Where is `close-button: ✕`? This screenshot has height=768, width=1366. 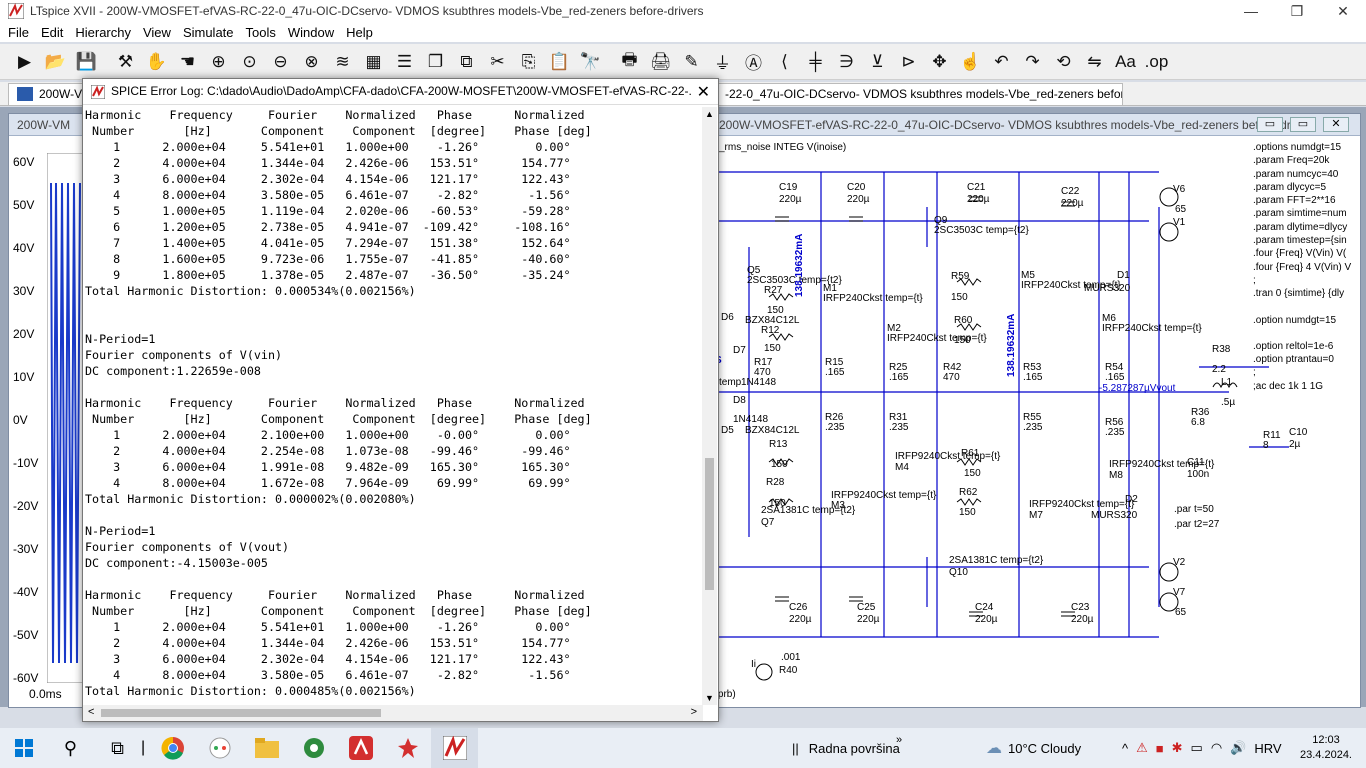 close-button: ✕ is located at coordinates (1343, 11).